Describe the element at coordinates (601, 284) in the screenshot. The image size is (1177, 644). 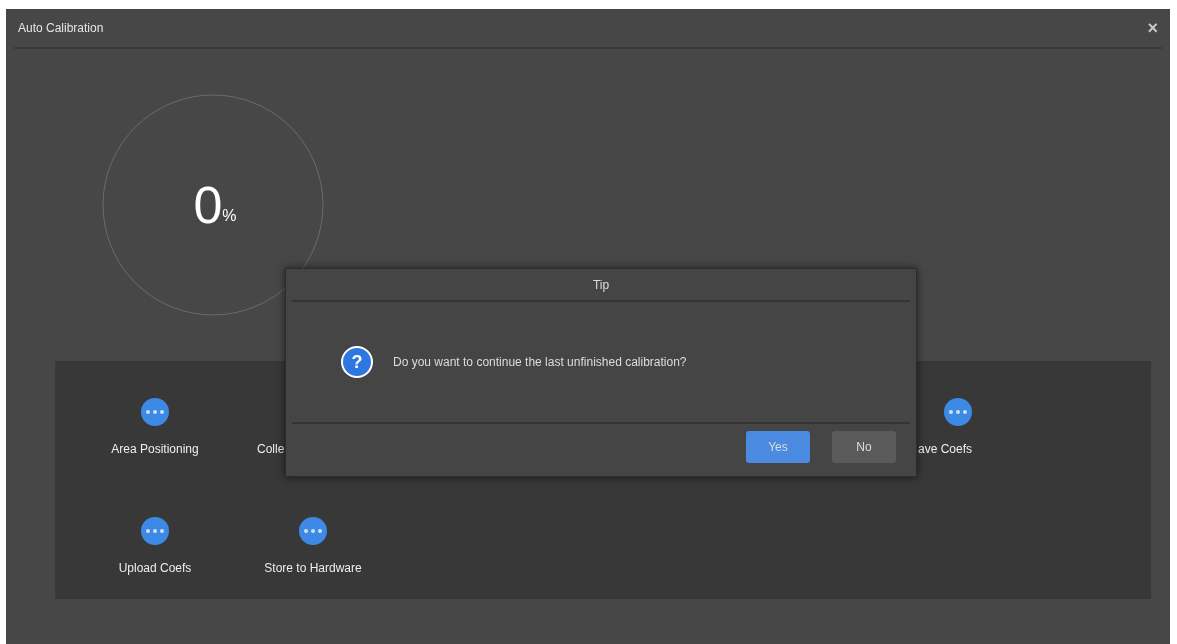
I see `dialog-title: Tip` at that location.